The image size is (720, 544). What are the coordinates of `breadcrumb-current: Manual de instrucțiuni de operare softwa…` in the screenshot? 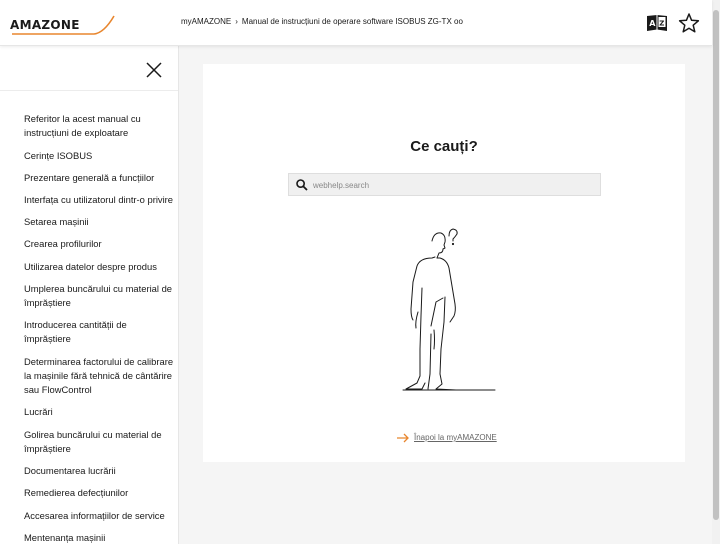 It's located at (352, 21).